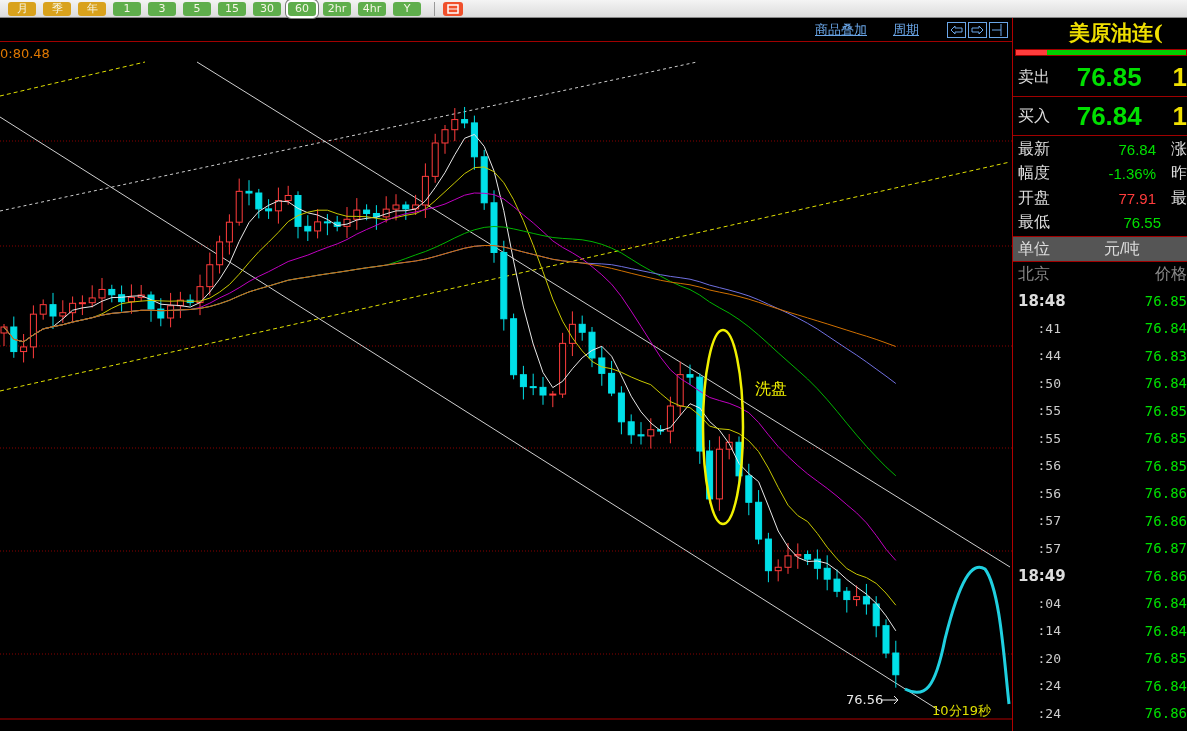 The image size is (1187, 731). What do you see at coordinates (998, 29) in the screenshot?
I see `panel-layout-icon` at bounding box center [998, 29].